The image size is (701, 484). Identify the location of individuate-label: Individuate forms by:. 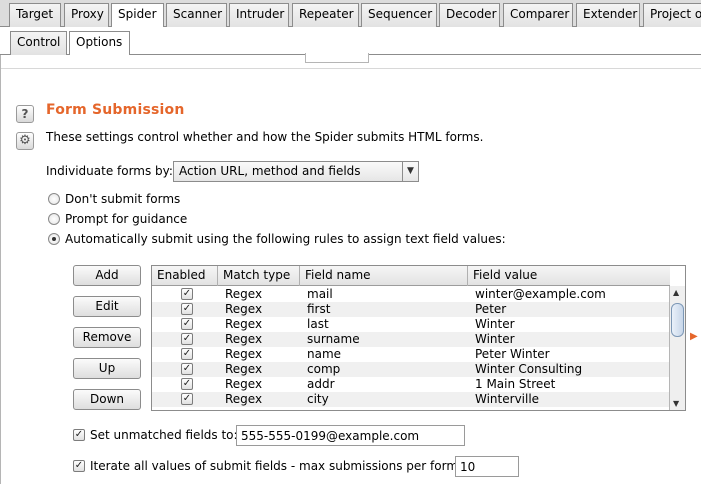
(109, 171).